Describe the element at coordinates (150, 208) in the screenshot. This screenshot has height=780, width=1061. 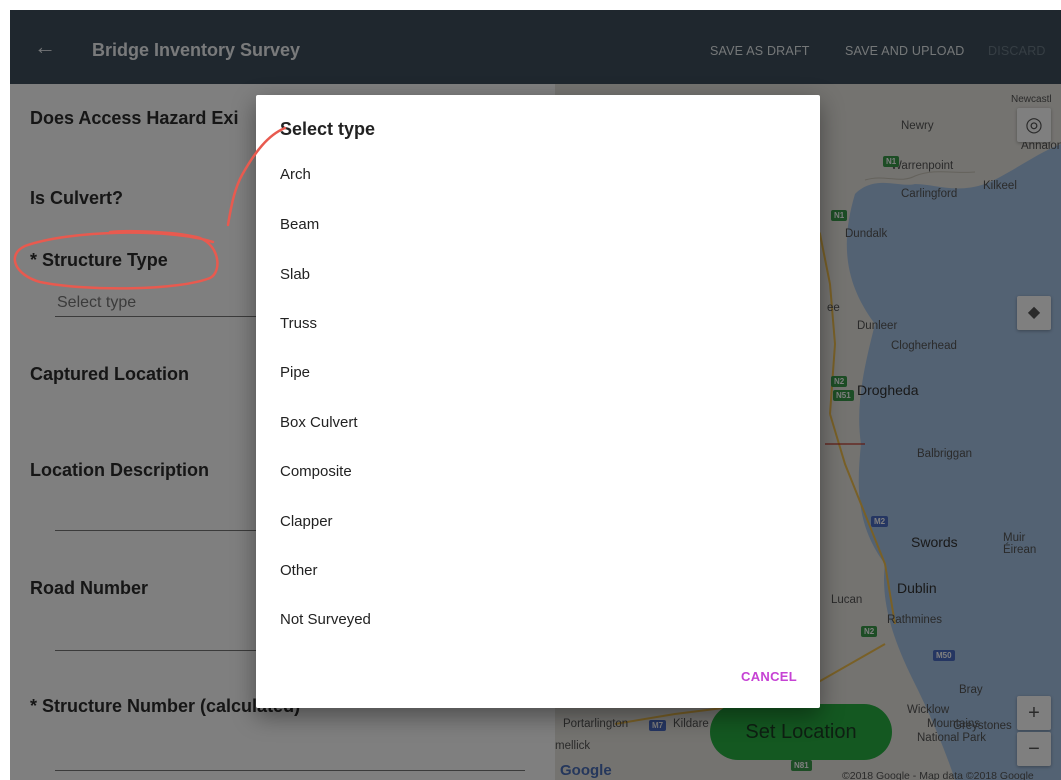
I see `red-annotation-circle` at that location.